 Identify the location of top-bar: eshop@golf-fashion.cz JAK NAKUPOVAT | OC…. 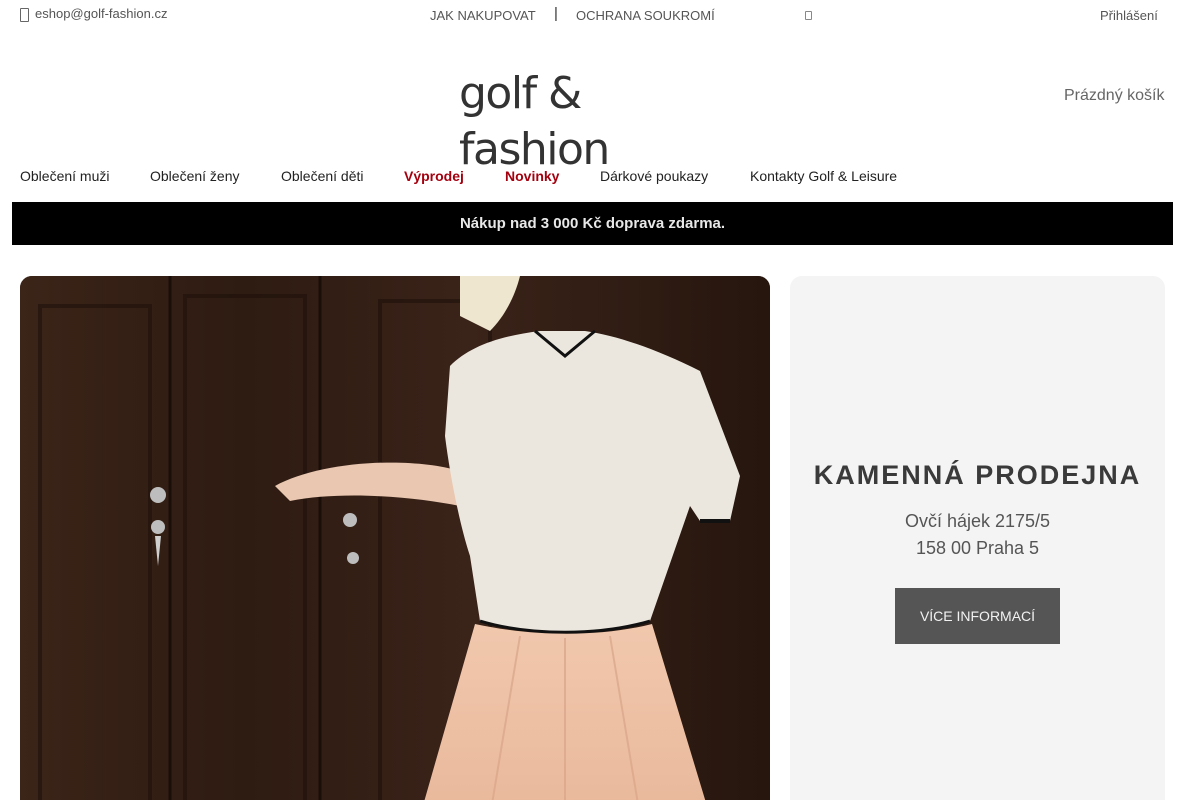
(600, 16).